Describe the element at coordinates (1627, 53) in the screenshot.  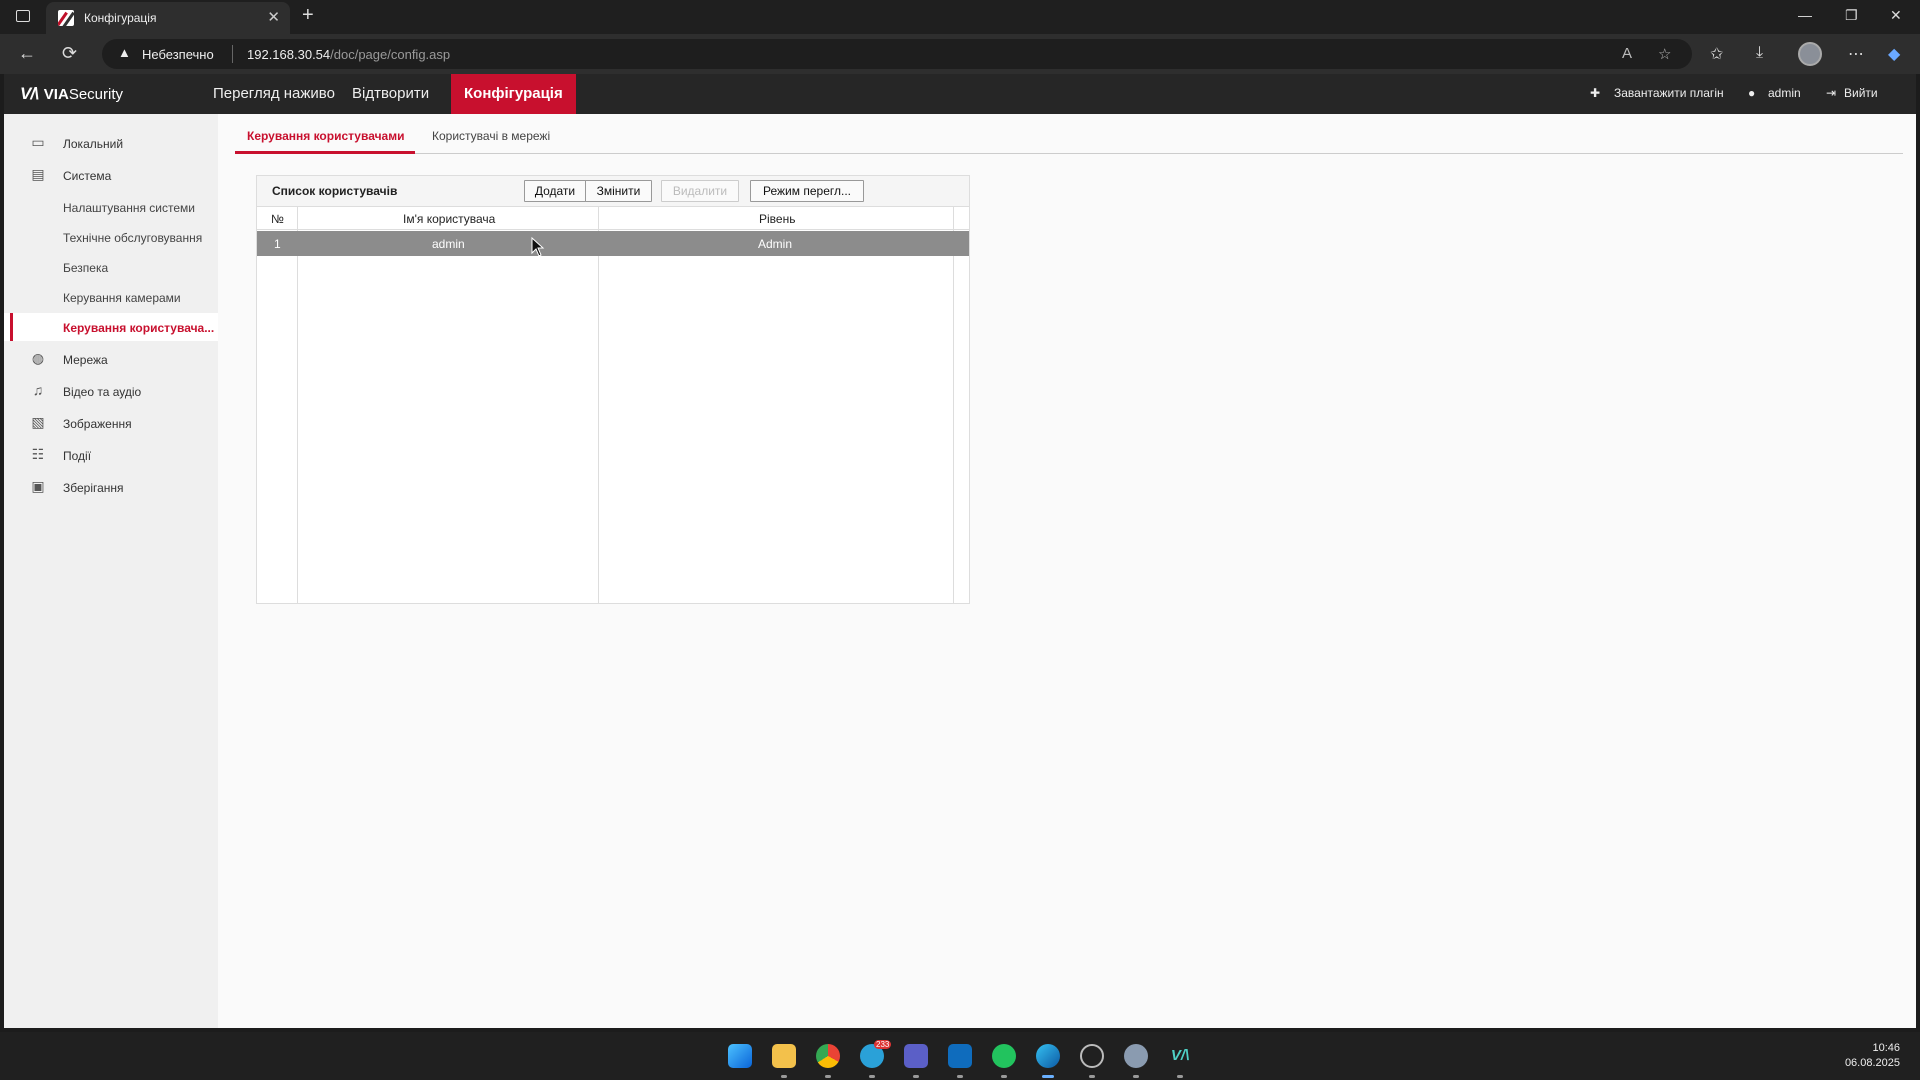
I see `read-aloud-icon: A` at that location.